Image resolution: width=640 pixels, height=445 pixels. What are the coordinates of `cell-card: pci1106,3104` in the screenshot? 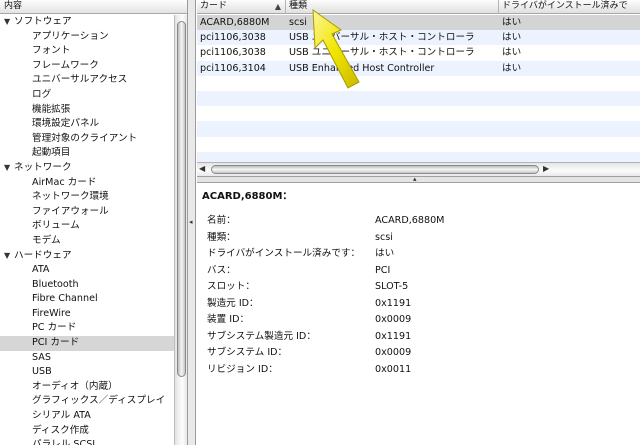 It's located at (233, 68).